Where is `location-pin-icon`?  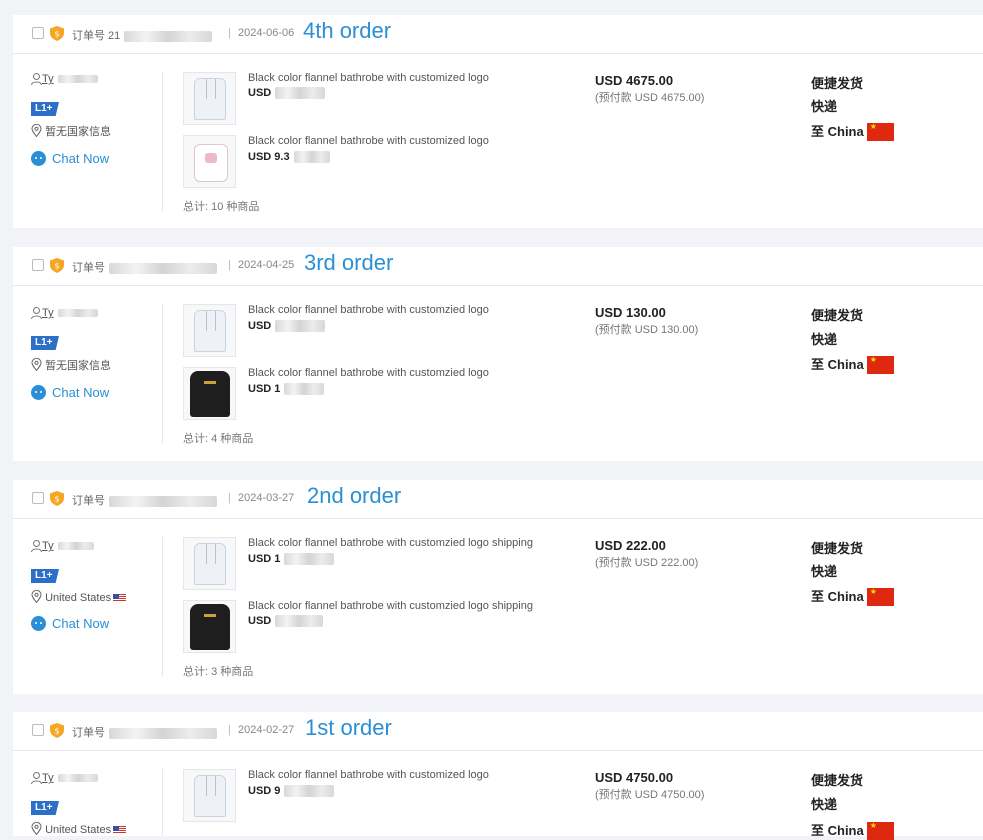
location-pin-icon is located at coordinates (36, 364).